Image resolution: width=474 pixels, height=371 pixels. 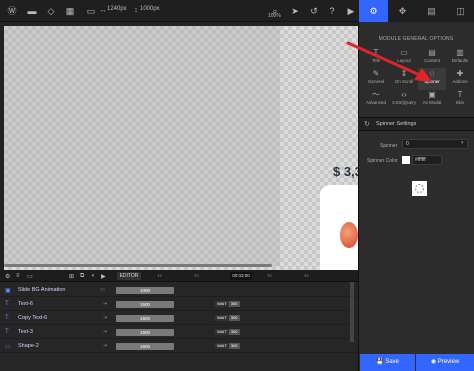 I want to click on audio-icon: ◖, so click(x=93, y=276).